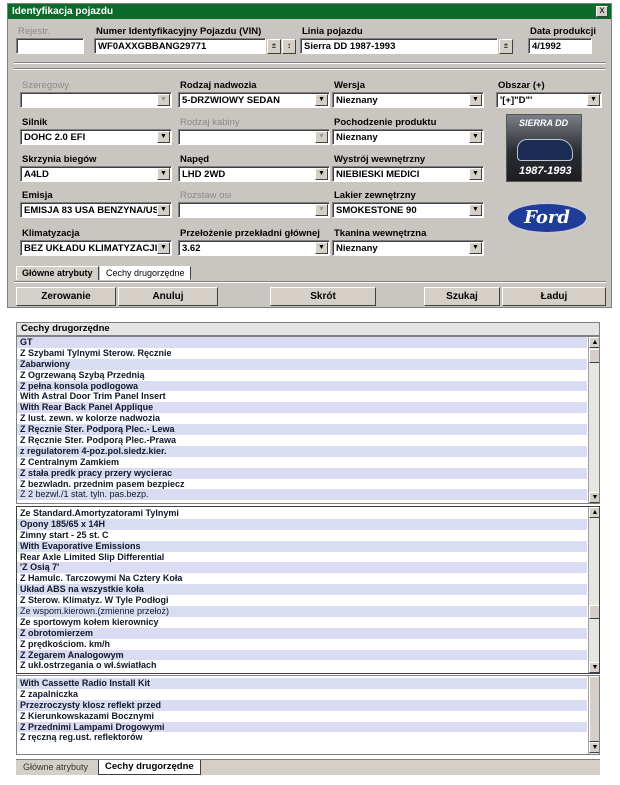 The width and height of the screenshot is (620, 785). What do you see at coordinates (302, 655) in the screenshot?
I see `list-item: Z Zegarem Analogowym` at bounding box center [302, 655].